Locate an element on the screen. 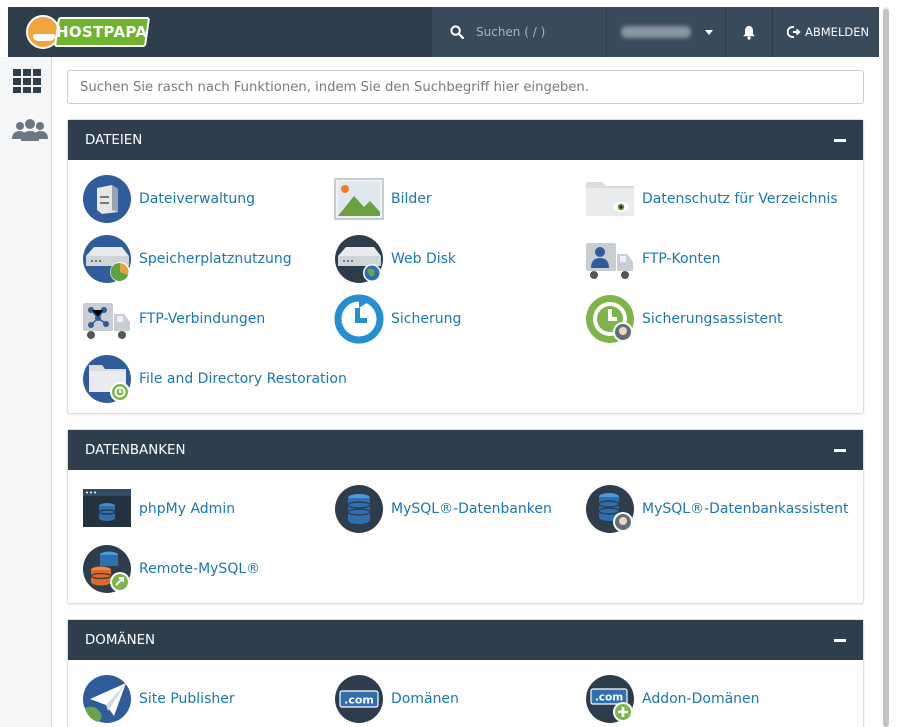  item-backup: Sicherung is located at coordinates (397, 319).